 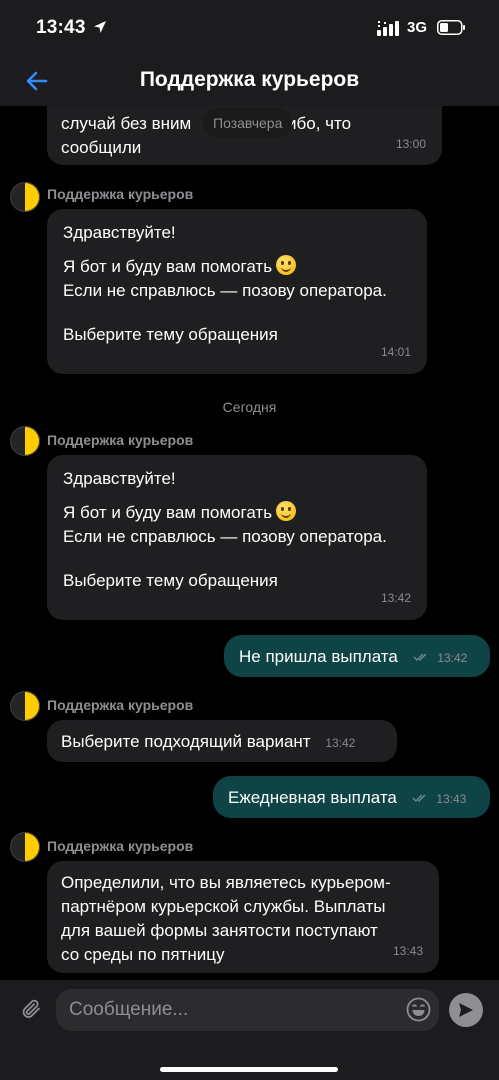 I want to click on message-composer, so click(x=249, y=1030).